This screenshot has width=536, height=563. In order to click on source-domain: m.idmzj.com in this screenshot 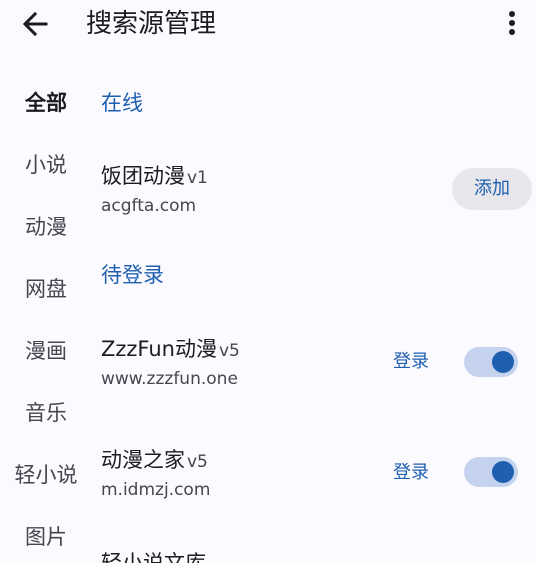, I will do `click(156, 490)`.